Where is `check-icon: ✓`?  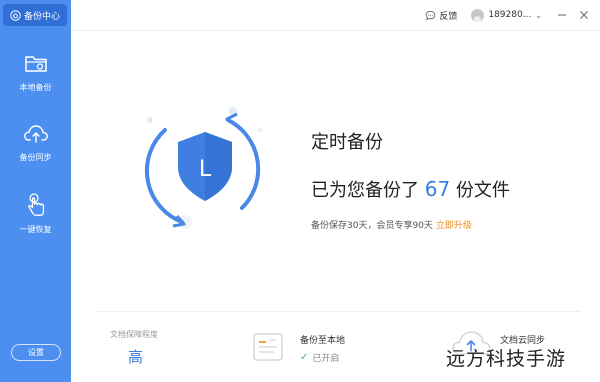 check-icon: ✓ is located at coordinates (304, 357).